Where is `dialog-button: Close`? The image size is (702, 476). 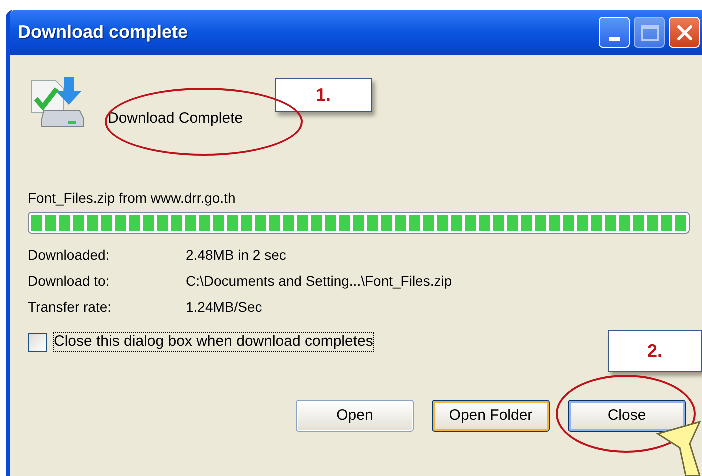
dialog-button: Close is located at coordinates (627, 416).